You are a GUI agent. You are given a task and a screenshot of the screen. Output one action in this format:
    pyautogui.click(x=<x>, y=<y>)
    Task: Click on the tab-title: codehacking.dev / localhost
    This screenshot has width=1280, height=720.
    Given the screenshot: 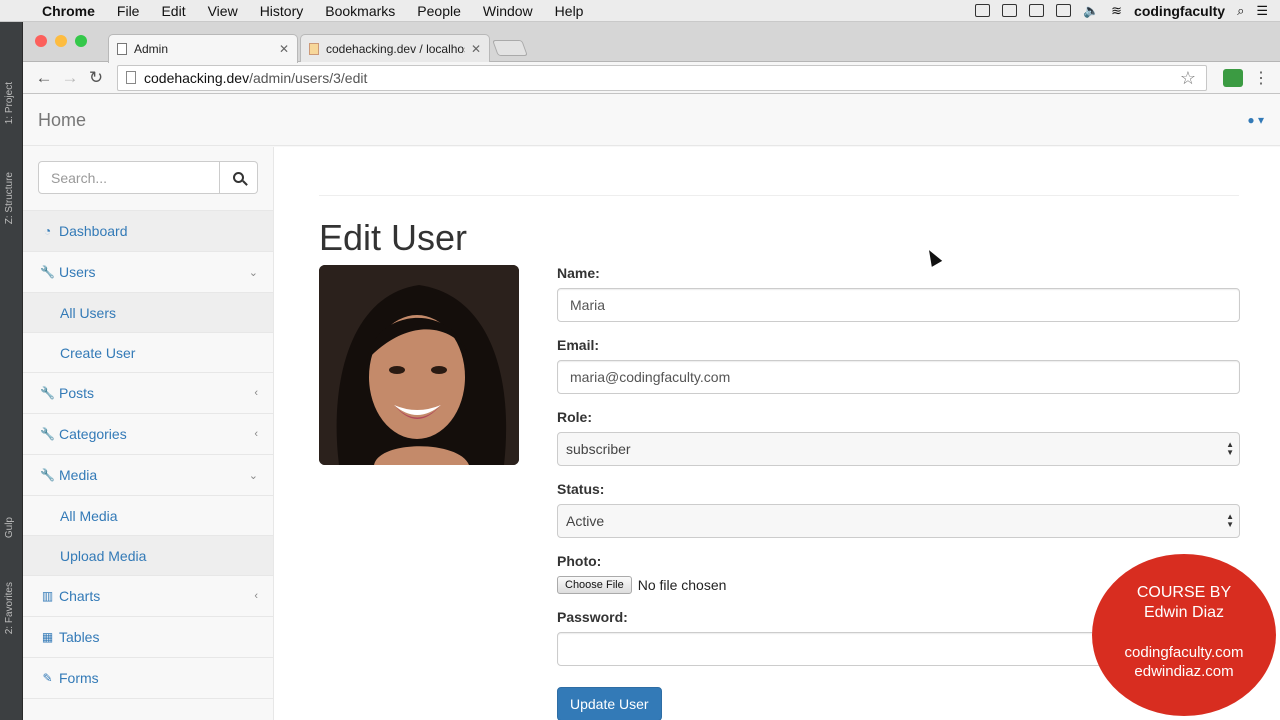 What is the action you would take?
    pyautogui.click(x=395, y=48)
    